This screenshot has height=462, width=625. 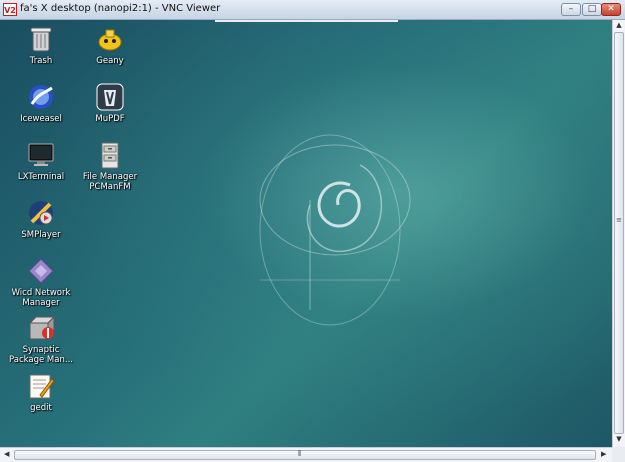 I want to click on debian-swirl-wallpaper-icon, so click(x=335, y=230).